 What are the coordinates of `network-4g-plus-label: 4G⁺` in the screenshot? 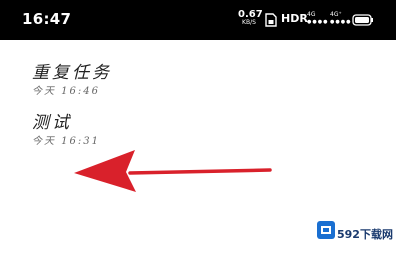 It's located at (336, 14).